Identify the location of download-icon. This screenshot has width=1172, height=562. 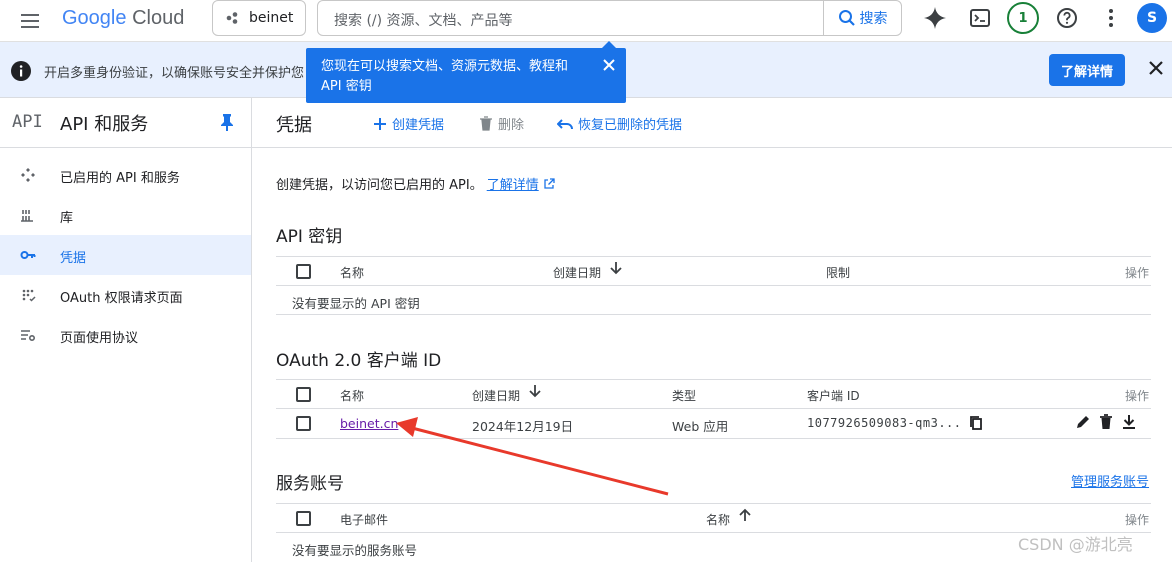
(1129, 423).